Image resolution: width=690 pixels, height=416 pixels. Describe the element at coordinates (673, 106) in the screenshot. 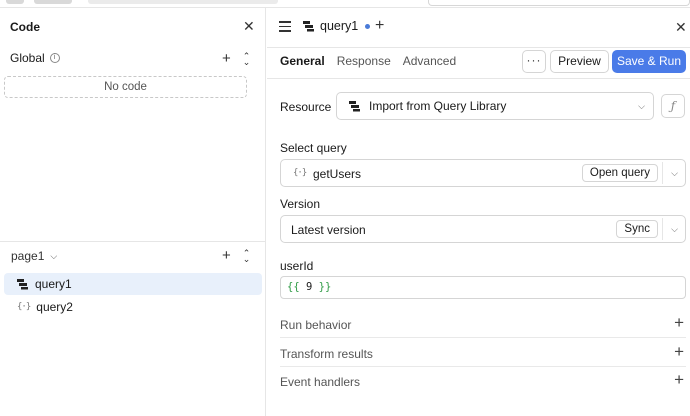

I see `fx-toggle-button: ƒ` at that location.